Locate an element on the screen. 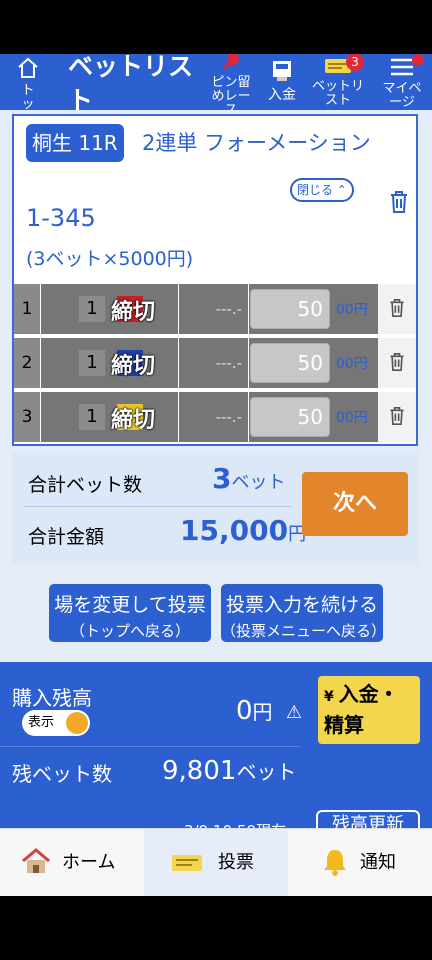 This screenshot has width=432, height=960. summary-panel: 合計ベット数 3ベット 合計金額 15,000円 次へ is located at coordinates (215, 508).